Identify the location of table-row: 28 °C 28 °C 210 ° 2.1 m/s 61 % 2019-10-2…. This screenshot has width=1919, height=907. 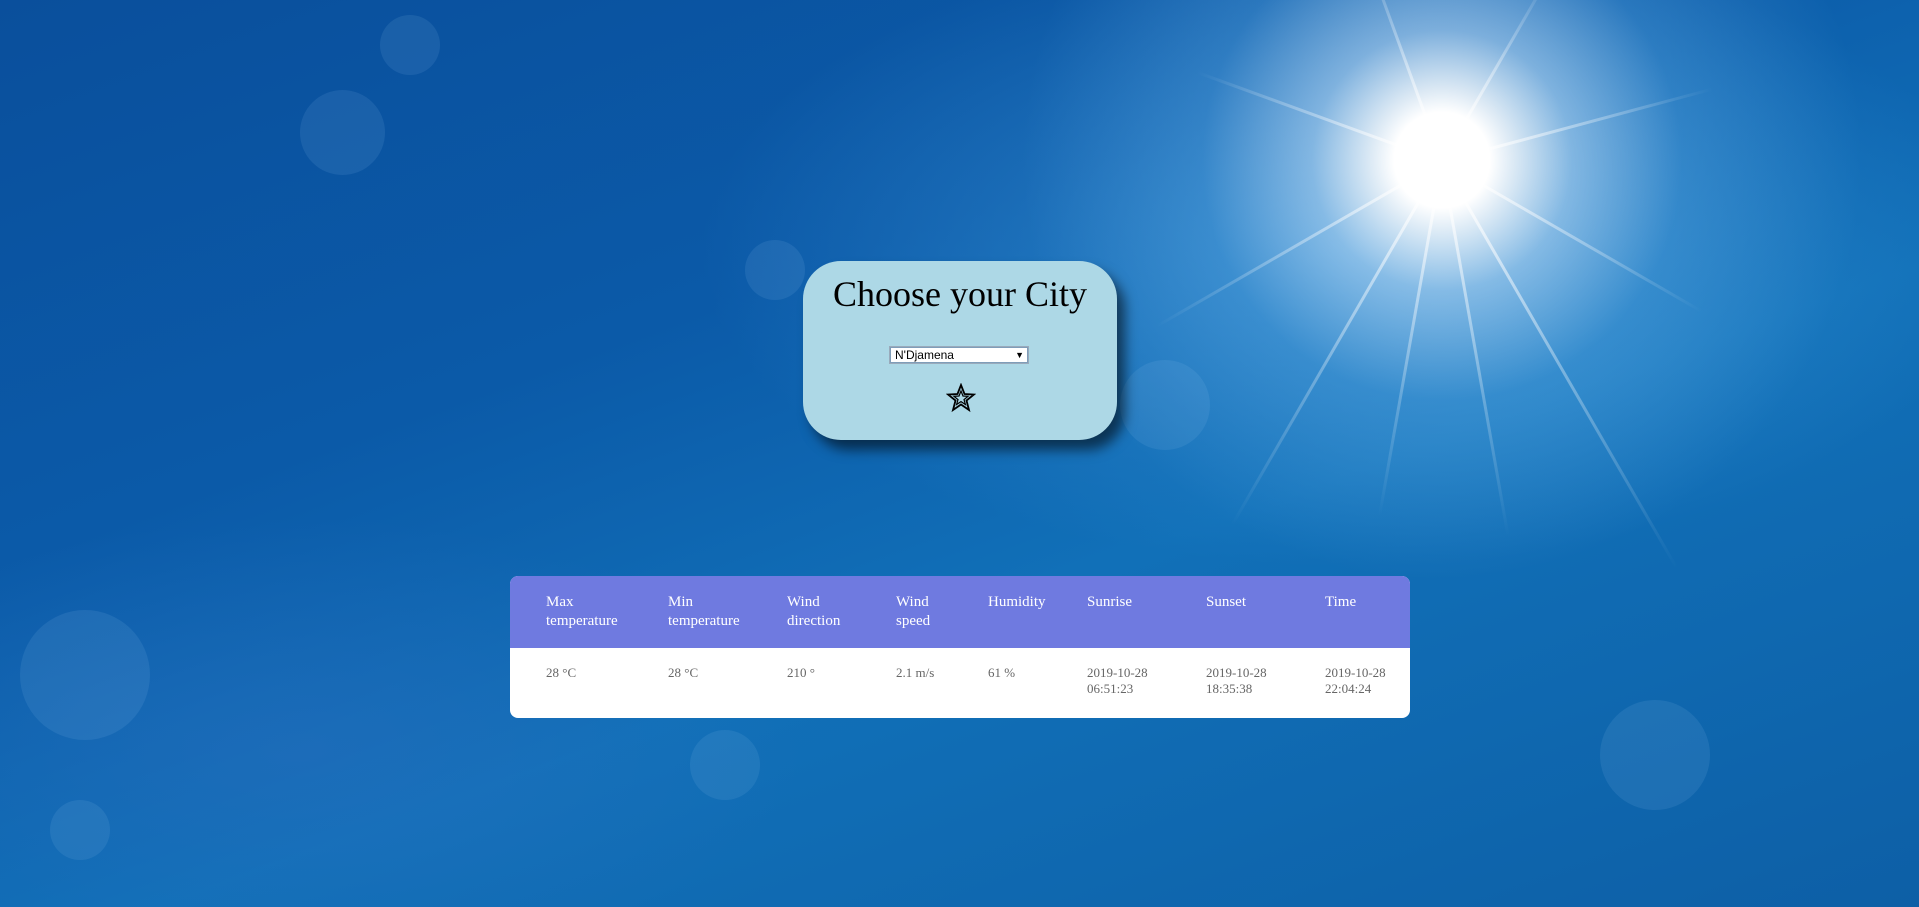
(960, 683).